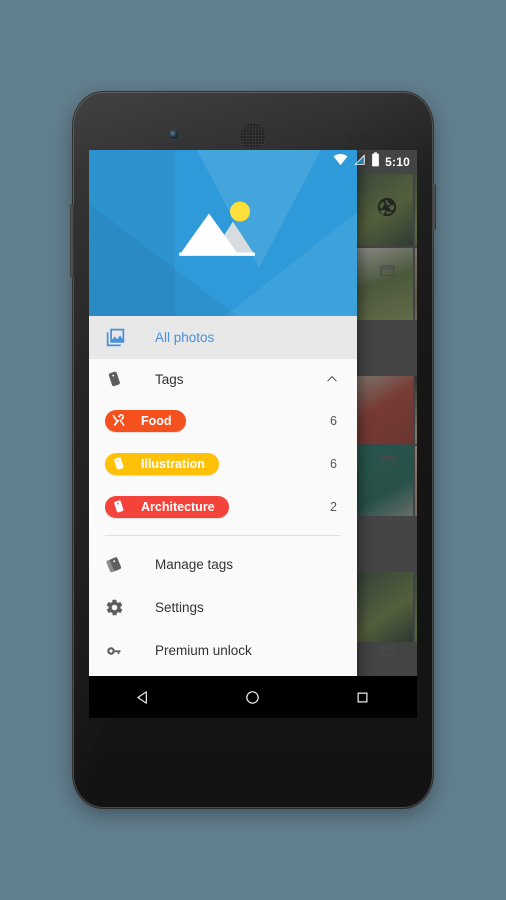 Image resolution: width=506 pixels, height=900 pixels. What do you see at coordinates (434, 207) in the screenshot?
I see `power-button` at bounding box center [434, 207].